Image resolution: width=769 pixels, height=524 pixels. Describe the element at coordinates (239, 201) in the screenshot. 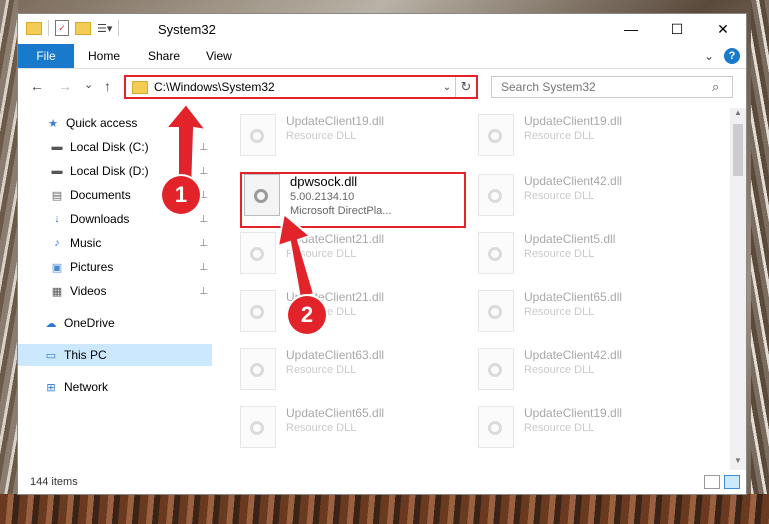

I see `annotation-arrows` at that location.